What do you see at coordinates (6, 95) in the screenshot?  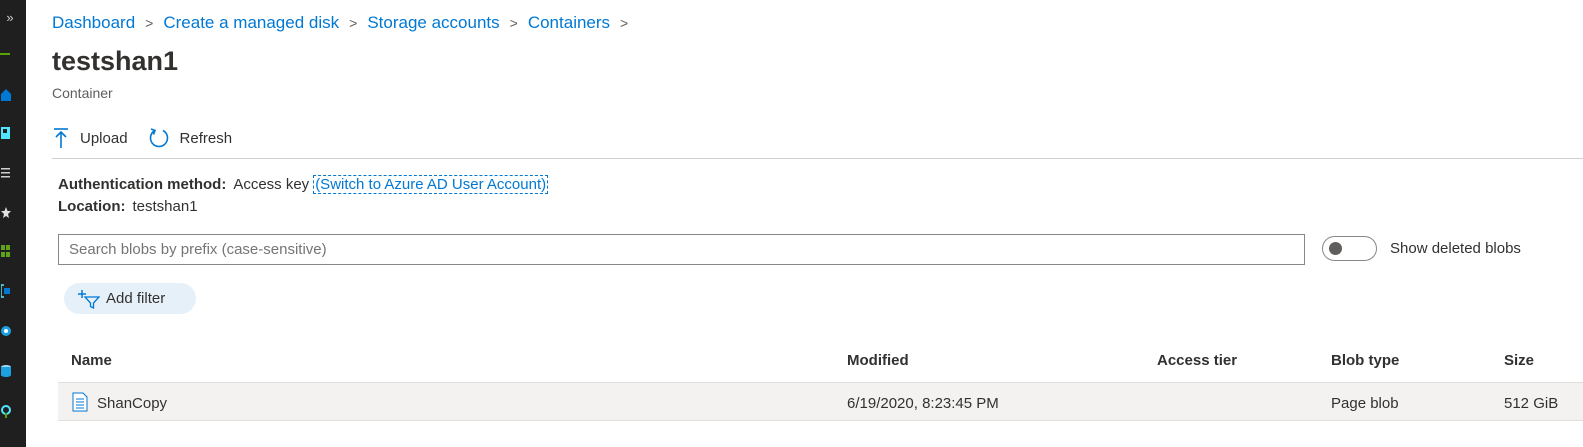 I see `home-icon` at bounding box center [6, 95].